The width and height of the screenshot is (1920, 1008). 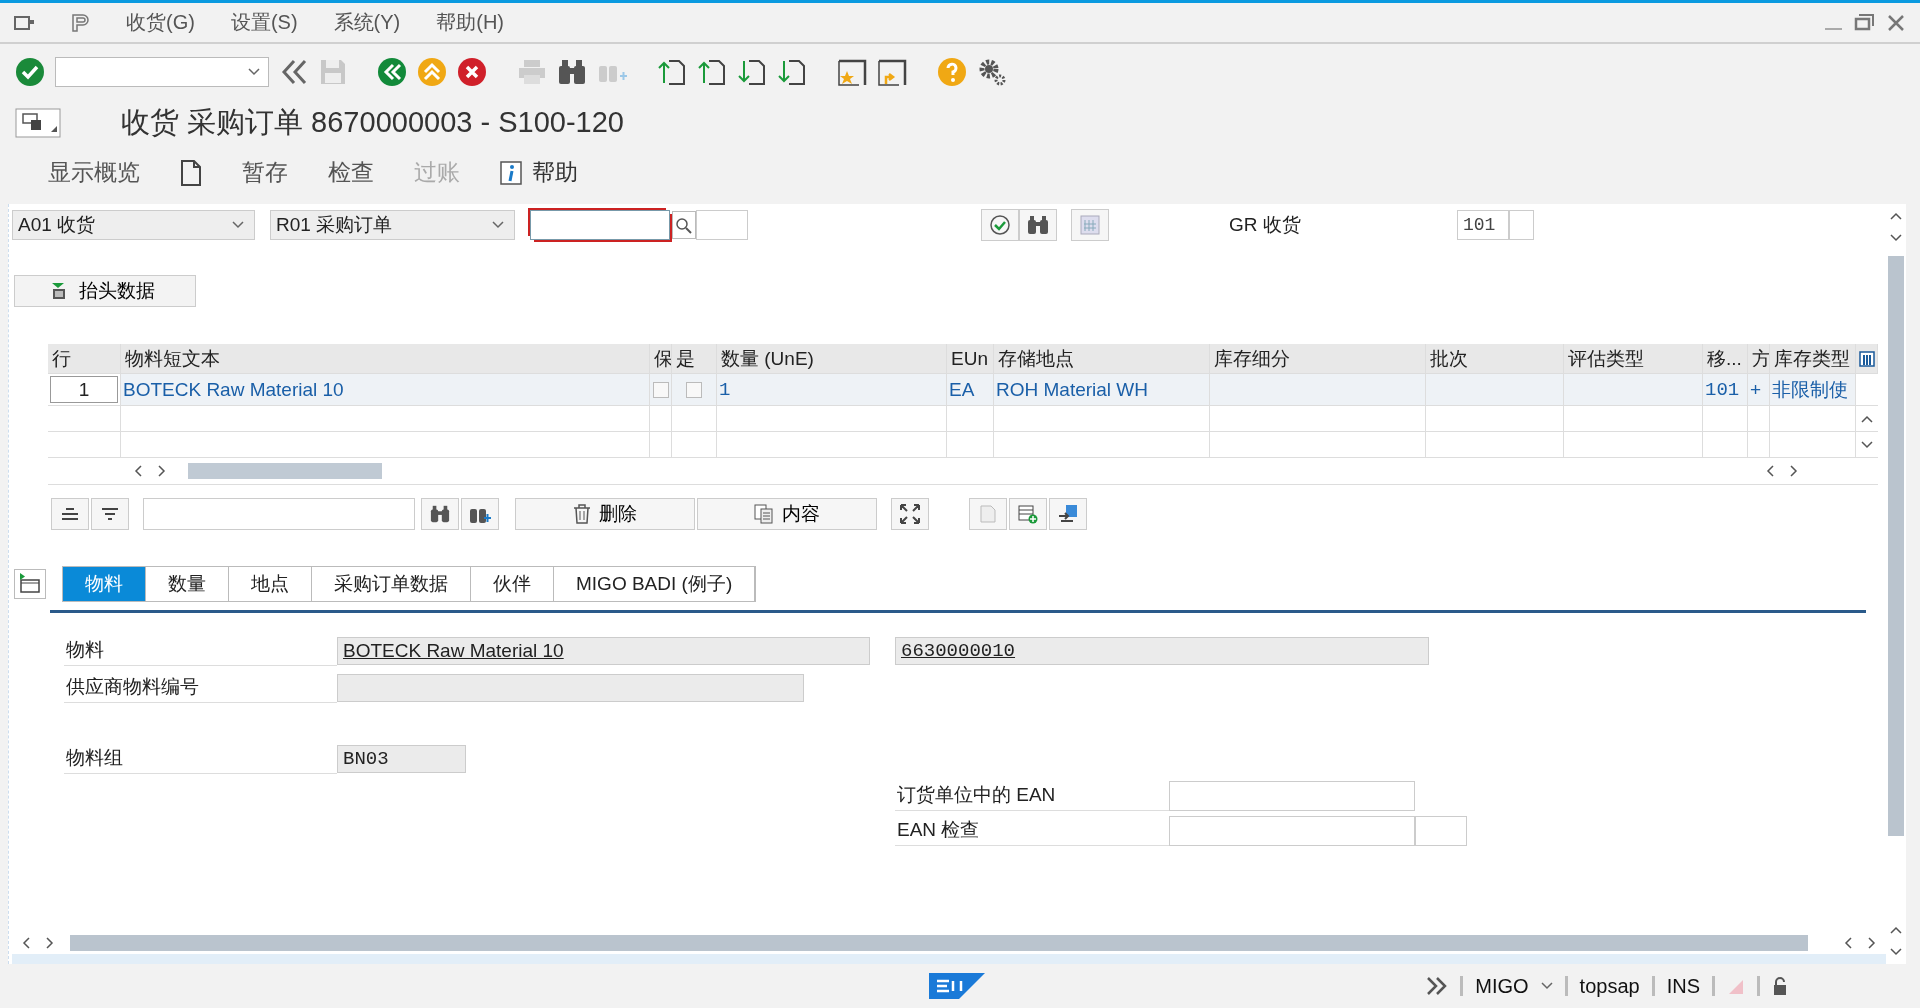 What do you see at coordinates (401, 758) in the screenshot?
I see `material-group-field: BN03` at bounding box center [401, 758].